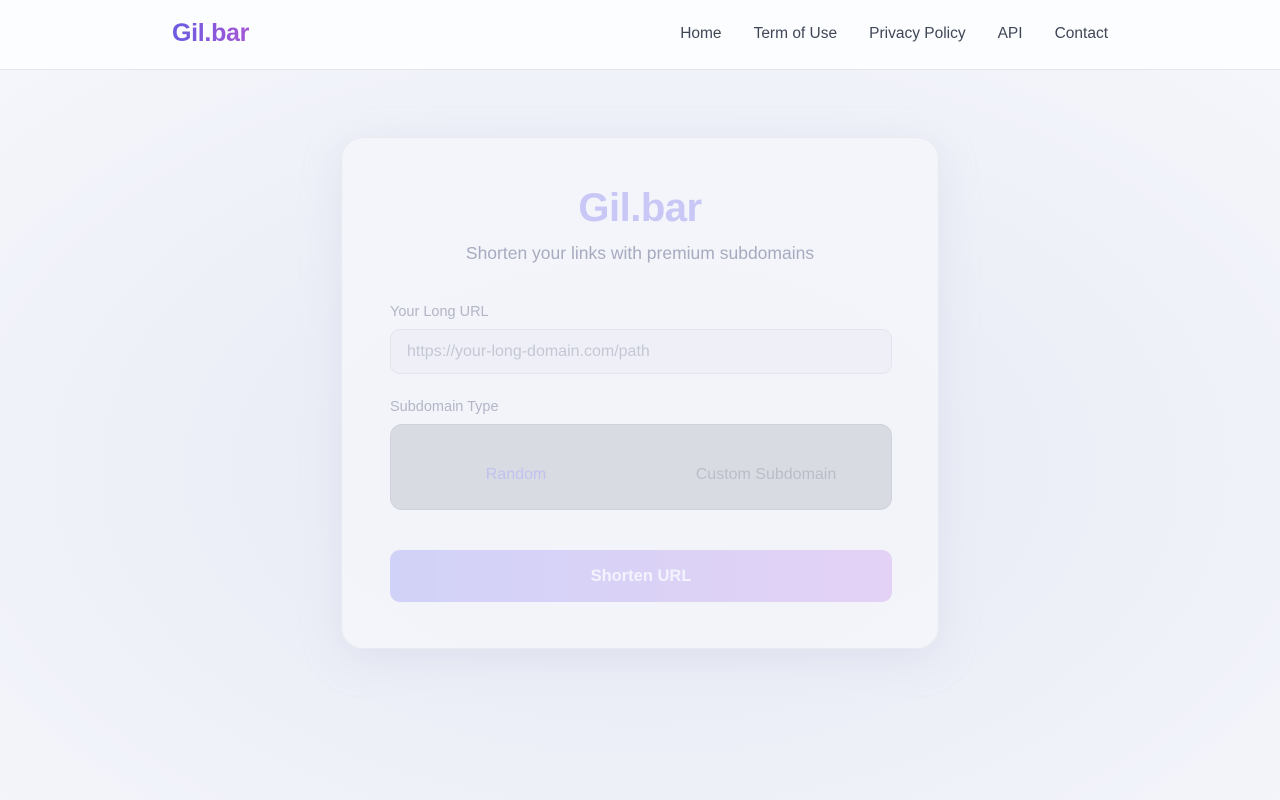 The width and height of the screenshot is (1280, 800). What do you see at coordinates (766, 467) in the screenshot?
I see `option-custom-subdomain: Custom Subdomain` at bounding box center [766, 467].